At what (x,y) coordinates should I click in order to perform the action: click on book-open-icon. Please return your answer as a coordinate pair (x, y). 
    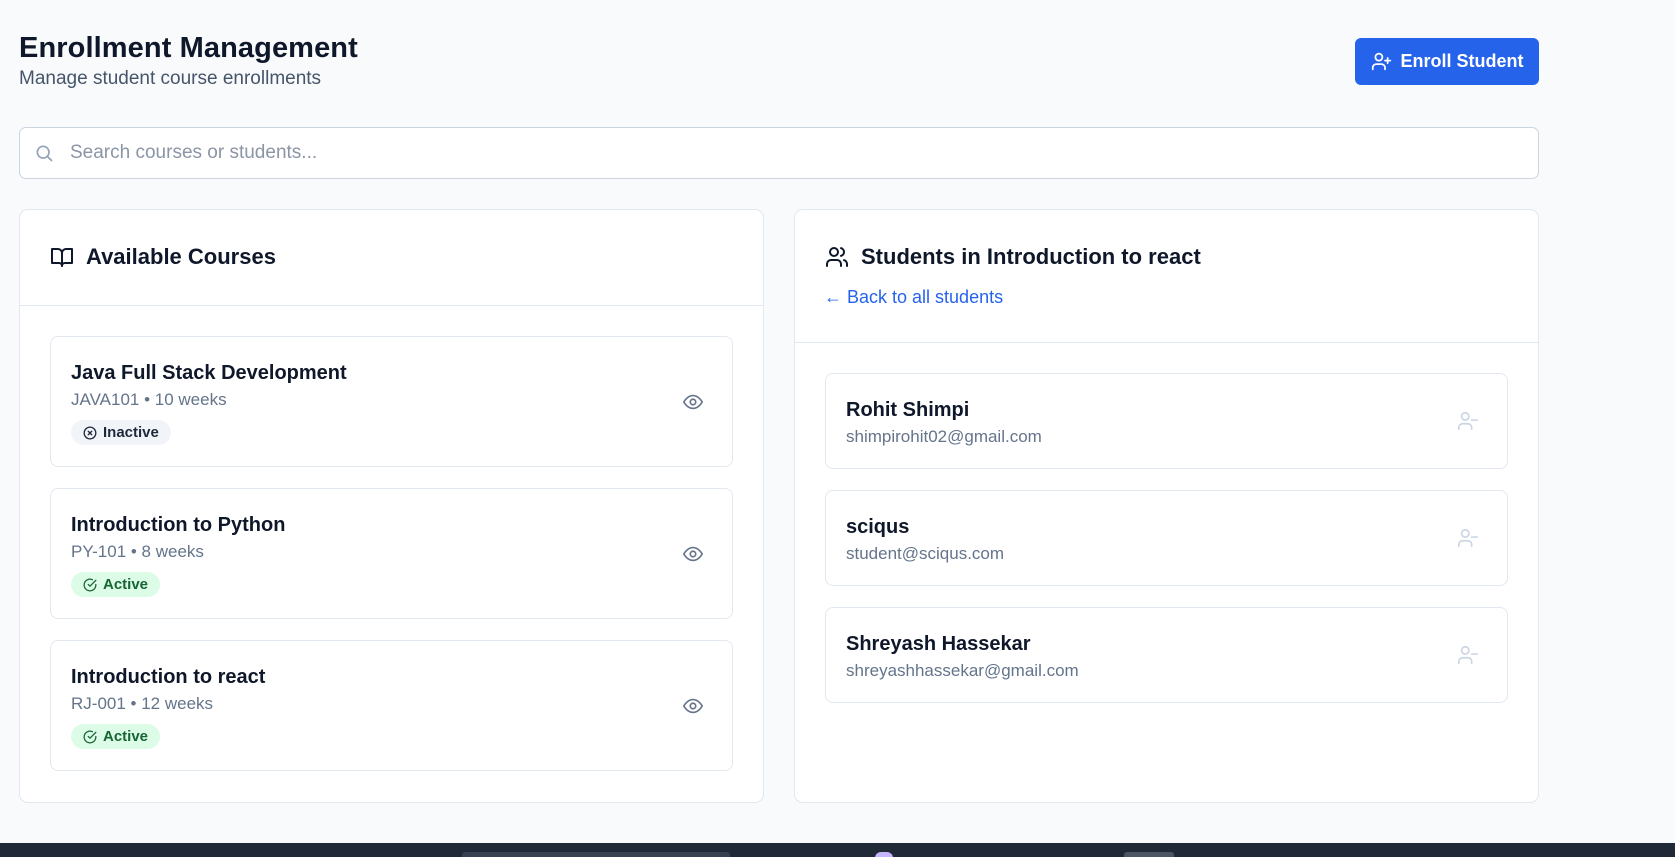
    Looking at the image, I should click on (62, 257).